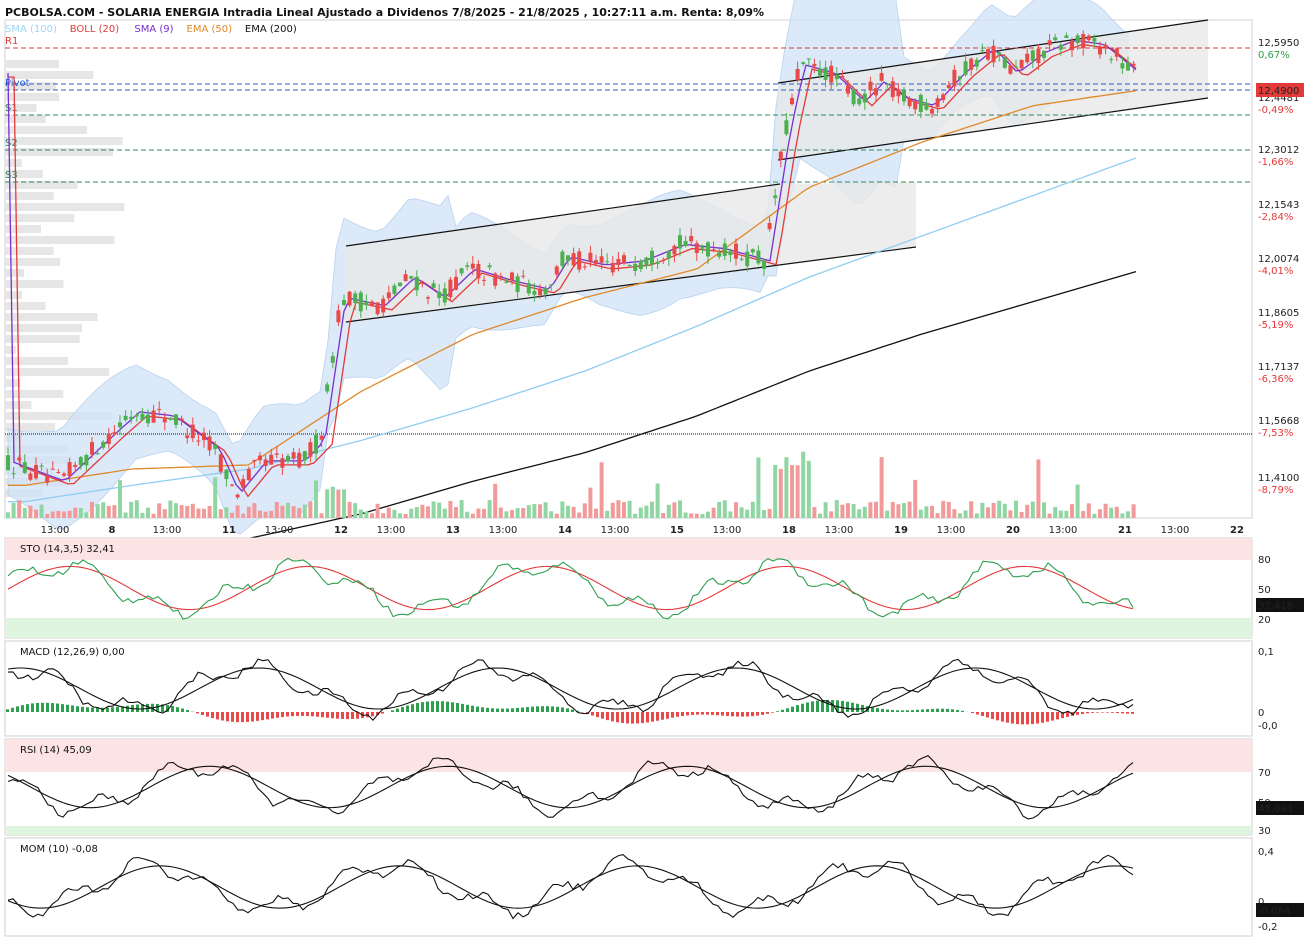 This screenshot has width=1310, height=946. Describe the element at coordinates (55, 530) in the screenshot. I see `x-tick-0: 13:00` at that location.